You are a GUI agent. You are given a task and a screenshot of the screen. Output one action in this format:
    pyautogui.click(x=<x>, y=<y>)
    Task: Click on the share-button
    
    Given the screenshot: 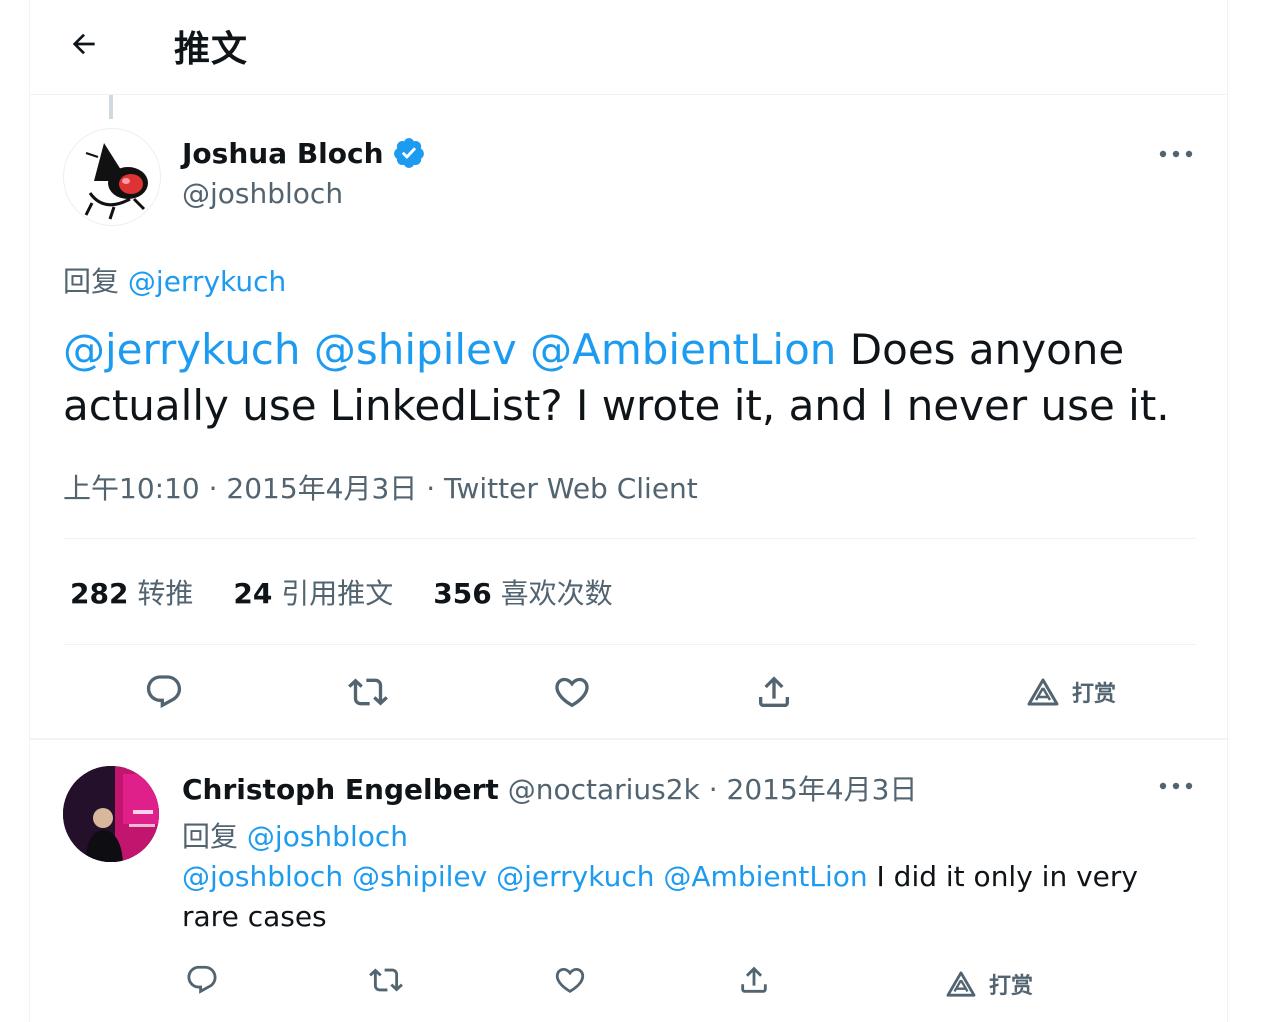 What is the action you would take?
    pyautogui.click(x=774, y=692)
    